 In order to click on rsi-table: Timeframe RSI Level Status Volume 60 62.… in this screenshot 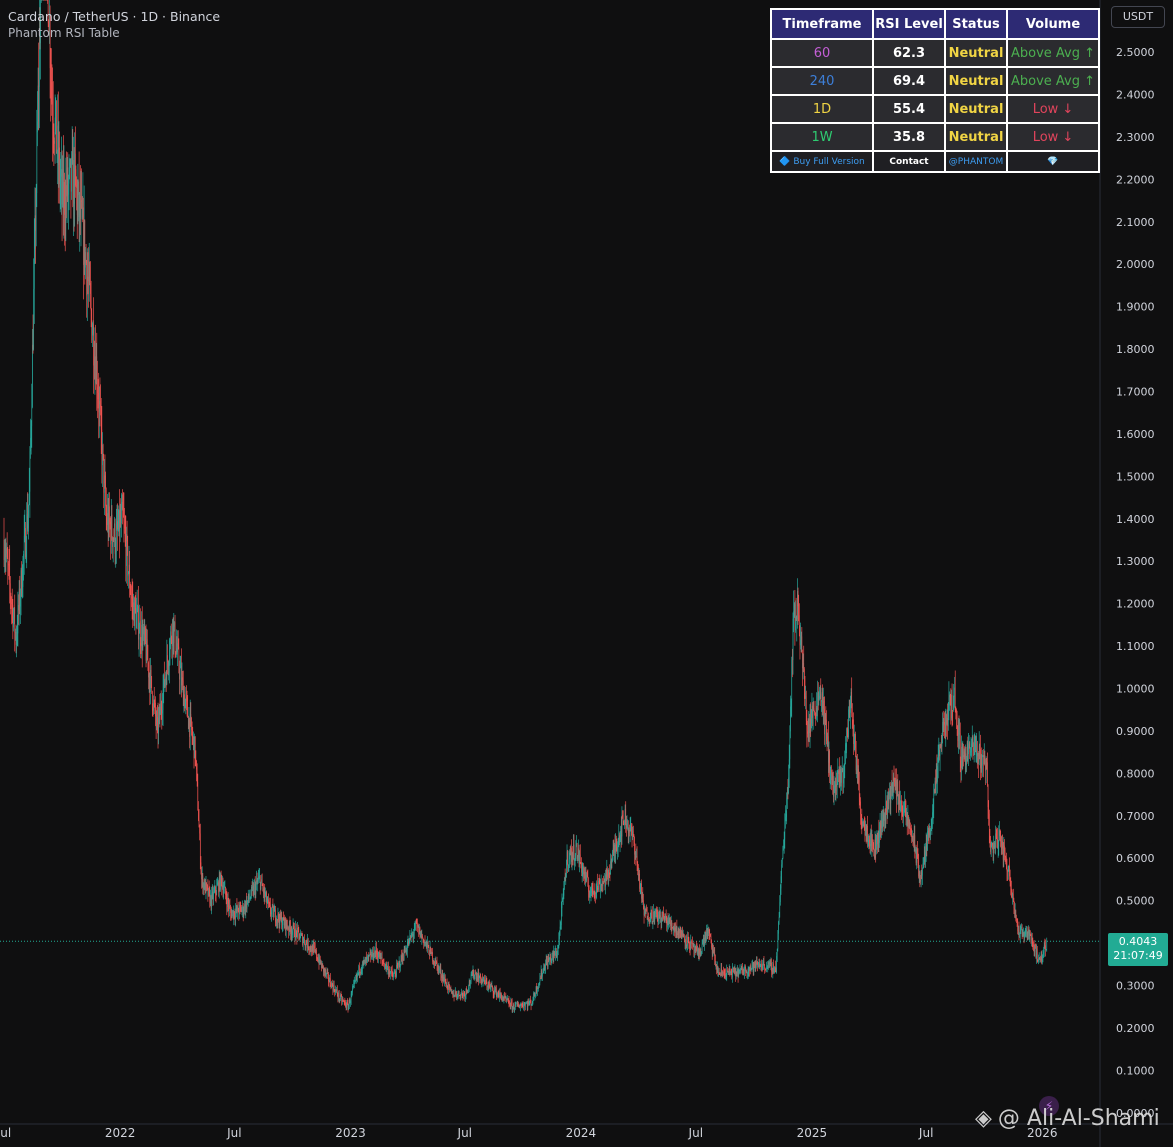, I will do `click(935, 90)`.